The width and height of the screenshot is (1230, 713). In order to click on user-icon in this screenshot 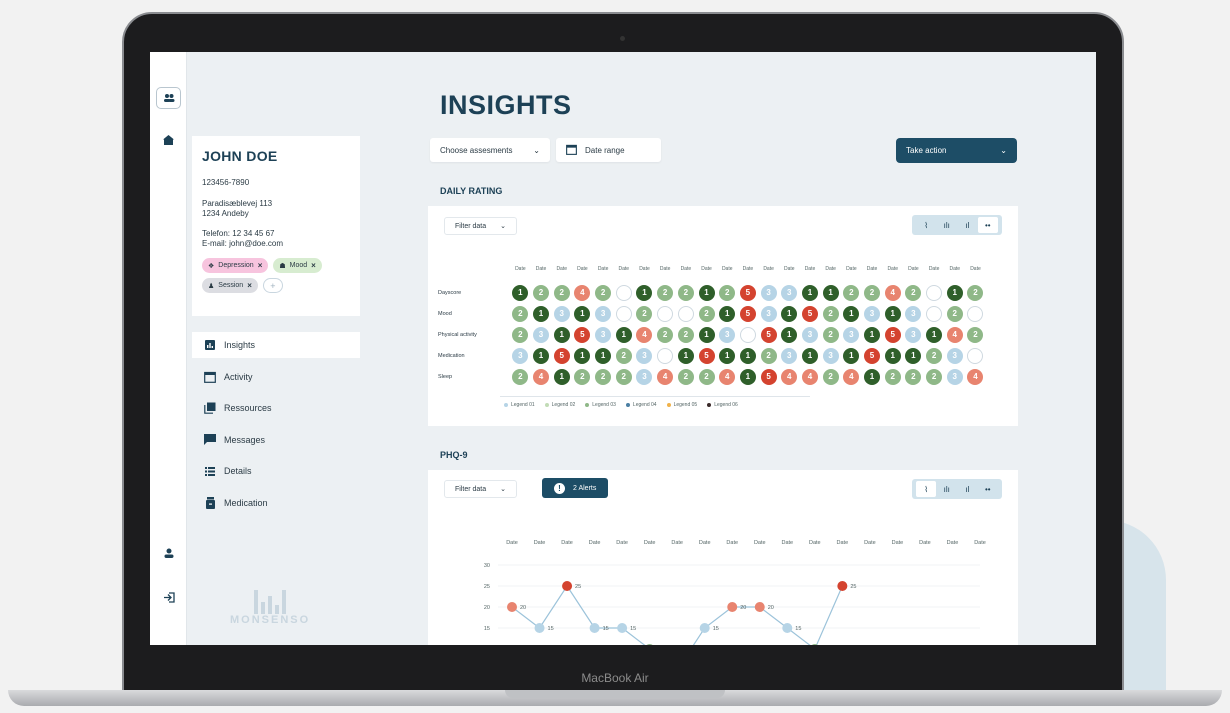, I will do `click(168, 553)`.